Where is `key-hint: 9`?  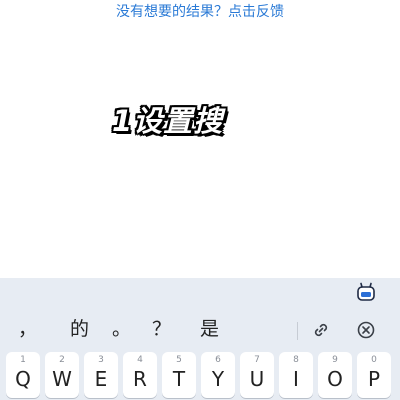
key-hint: 9 is located at coordinates (335, 360).